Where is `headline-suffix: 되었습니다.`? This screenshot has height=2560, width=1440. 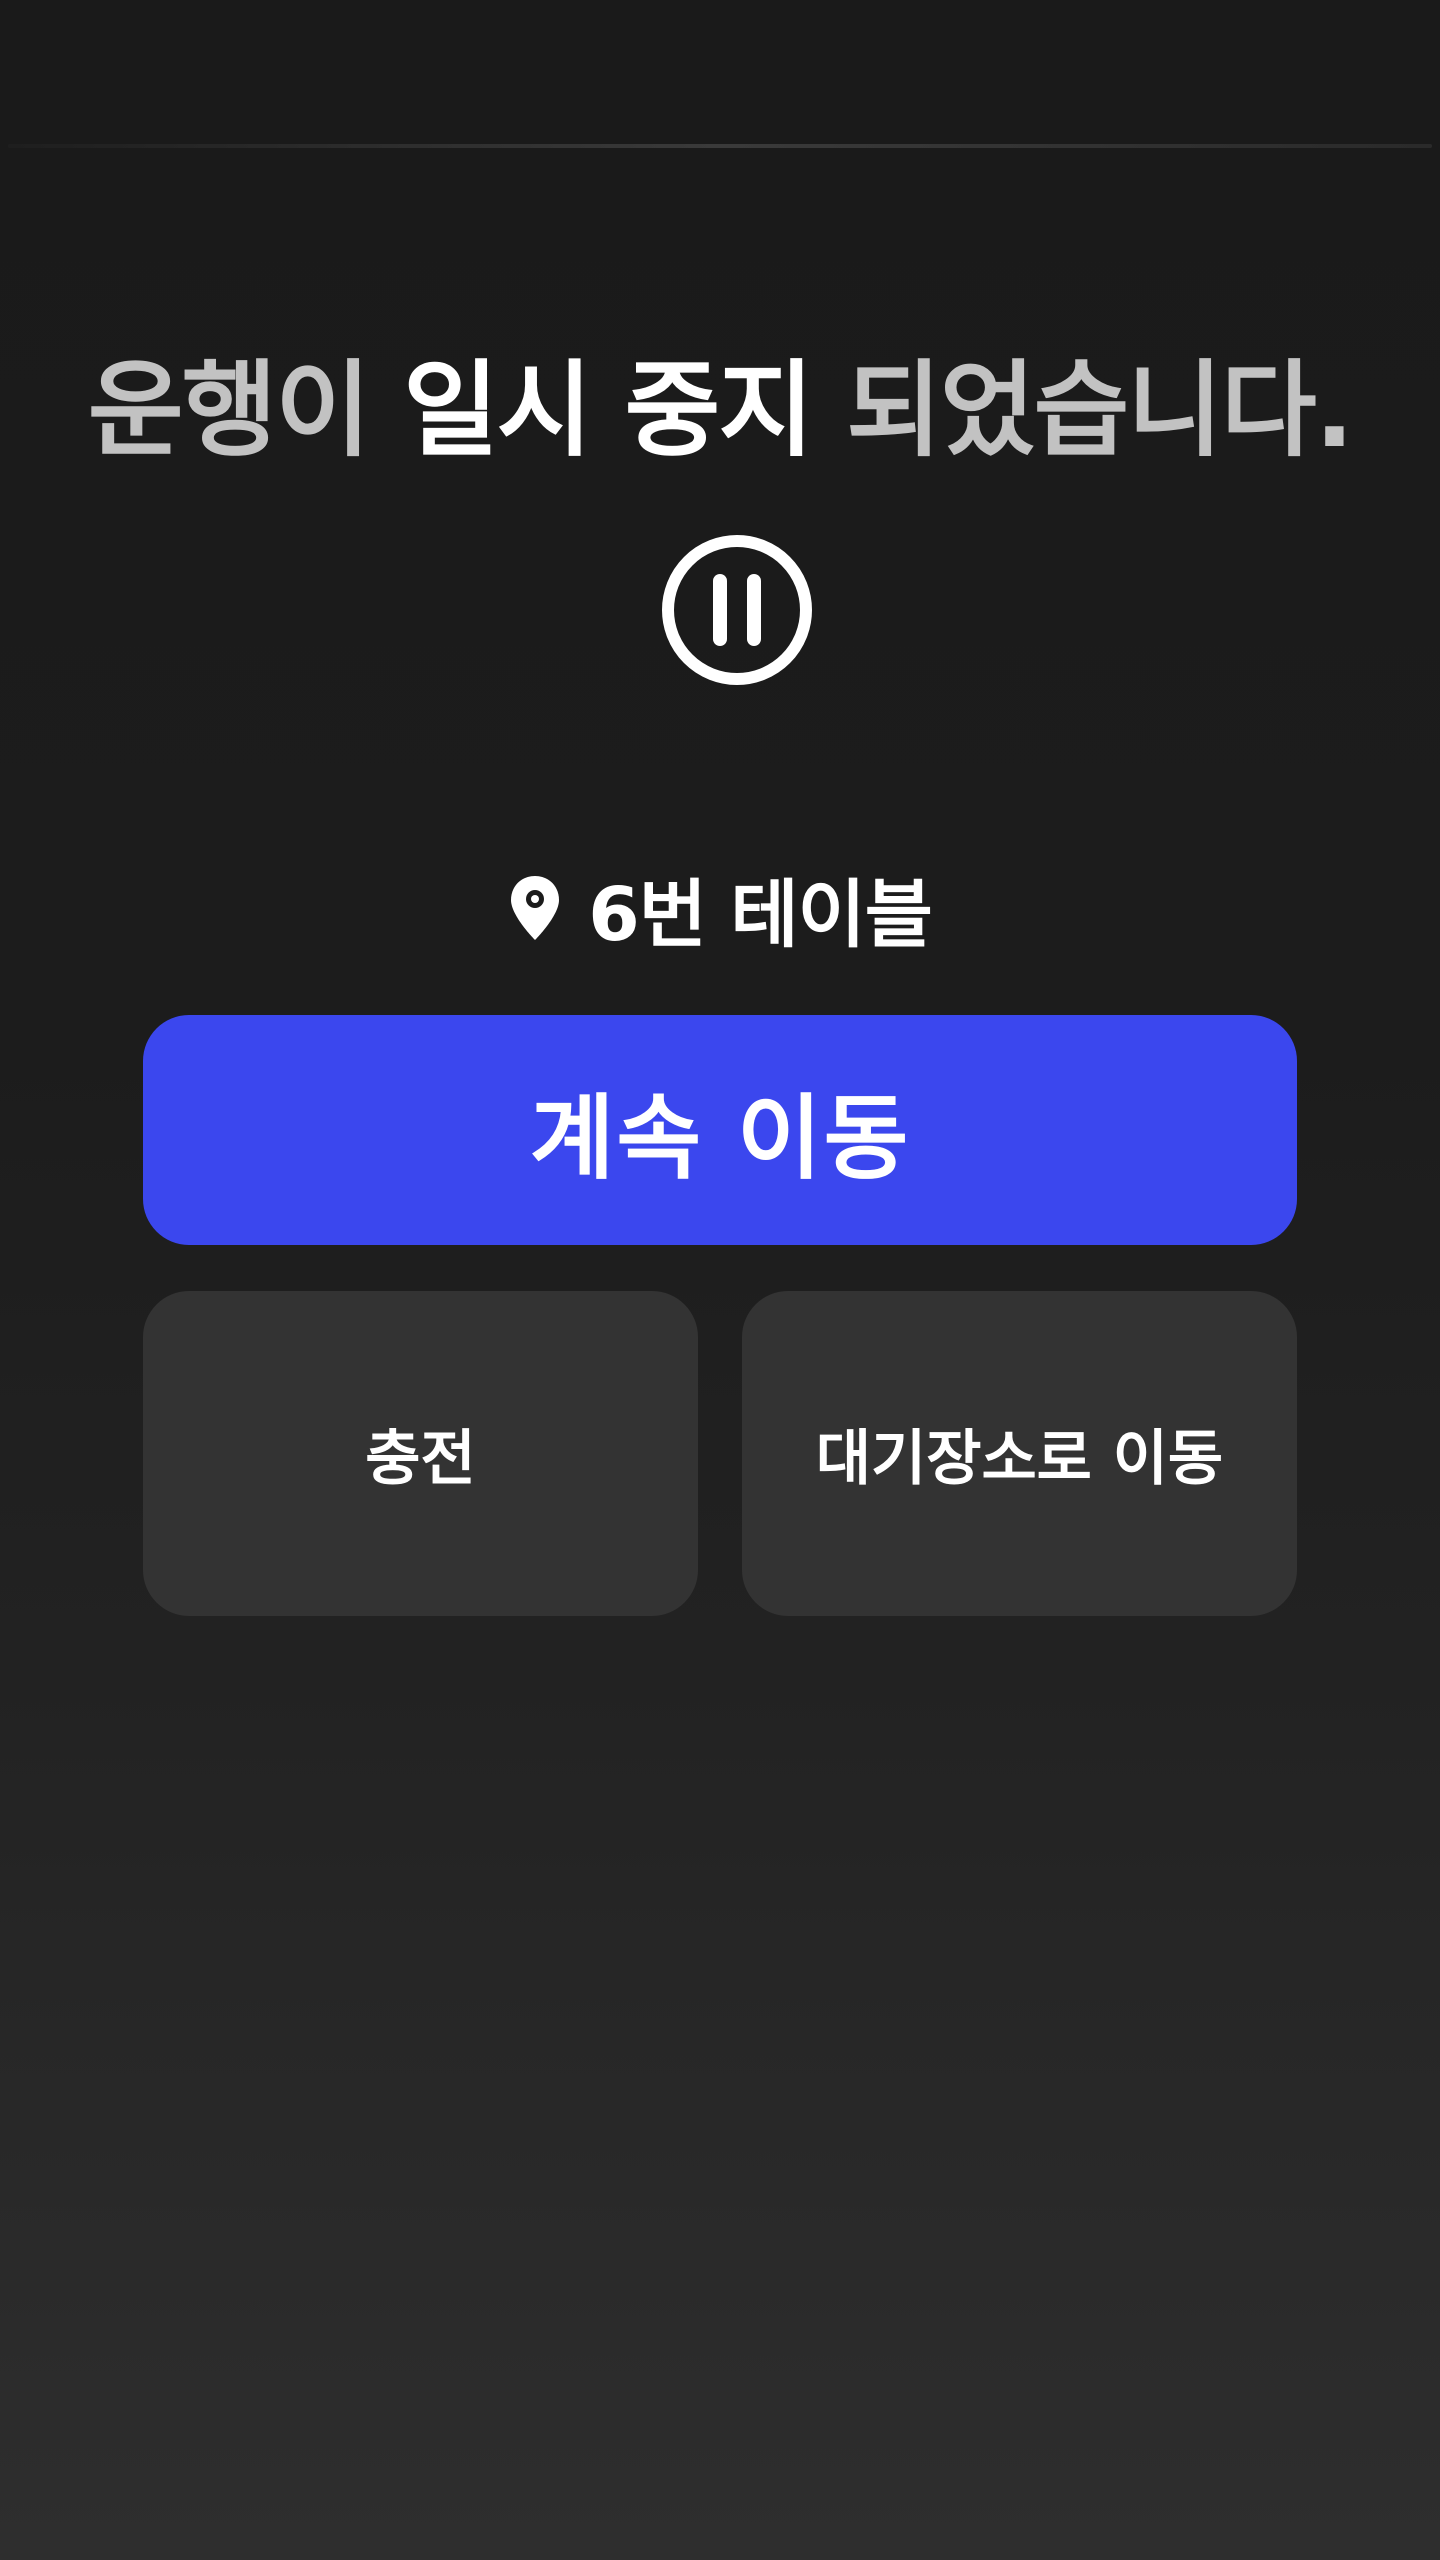 headline-suffix: 되었습니다. is located at coordinates (1100, 410).